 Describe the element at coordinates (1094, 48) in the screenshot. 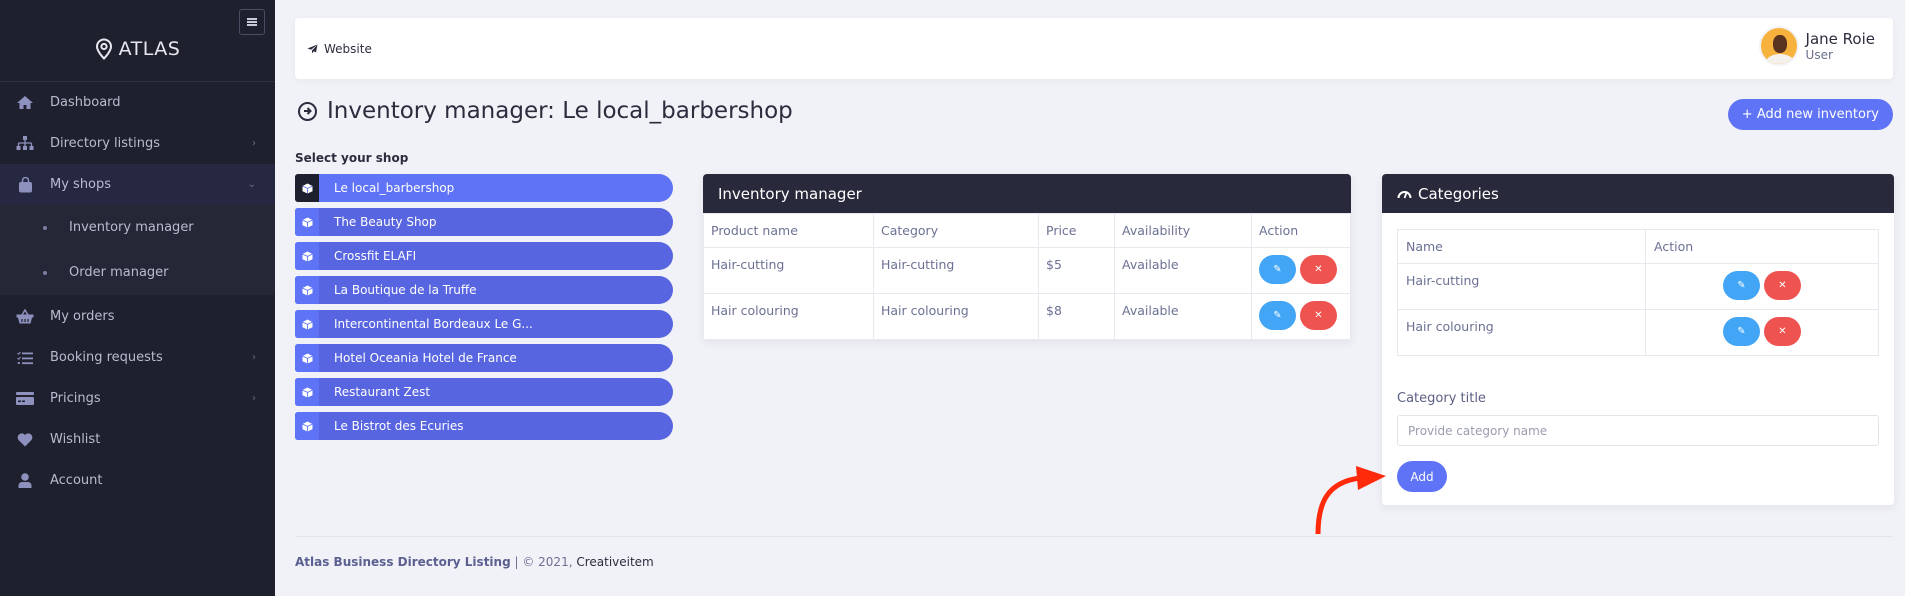

I see `top-bar: Website Jane Roie User` at that location.